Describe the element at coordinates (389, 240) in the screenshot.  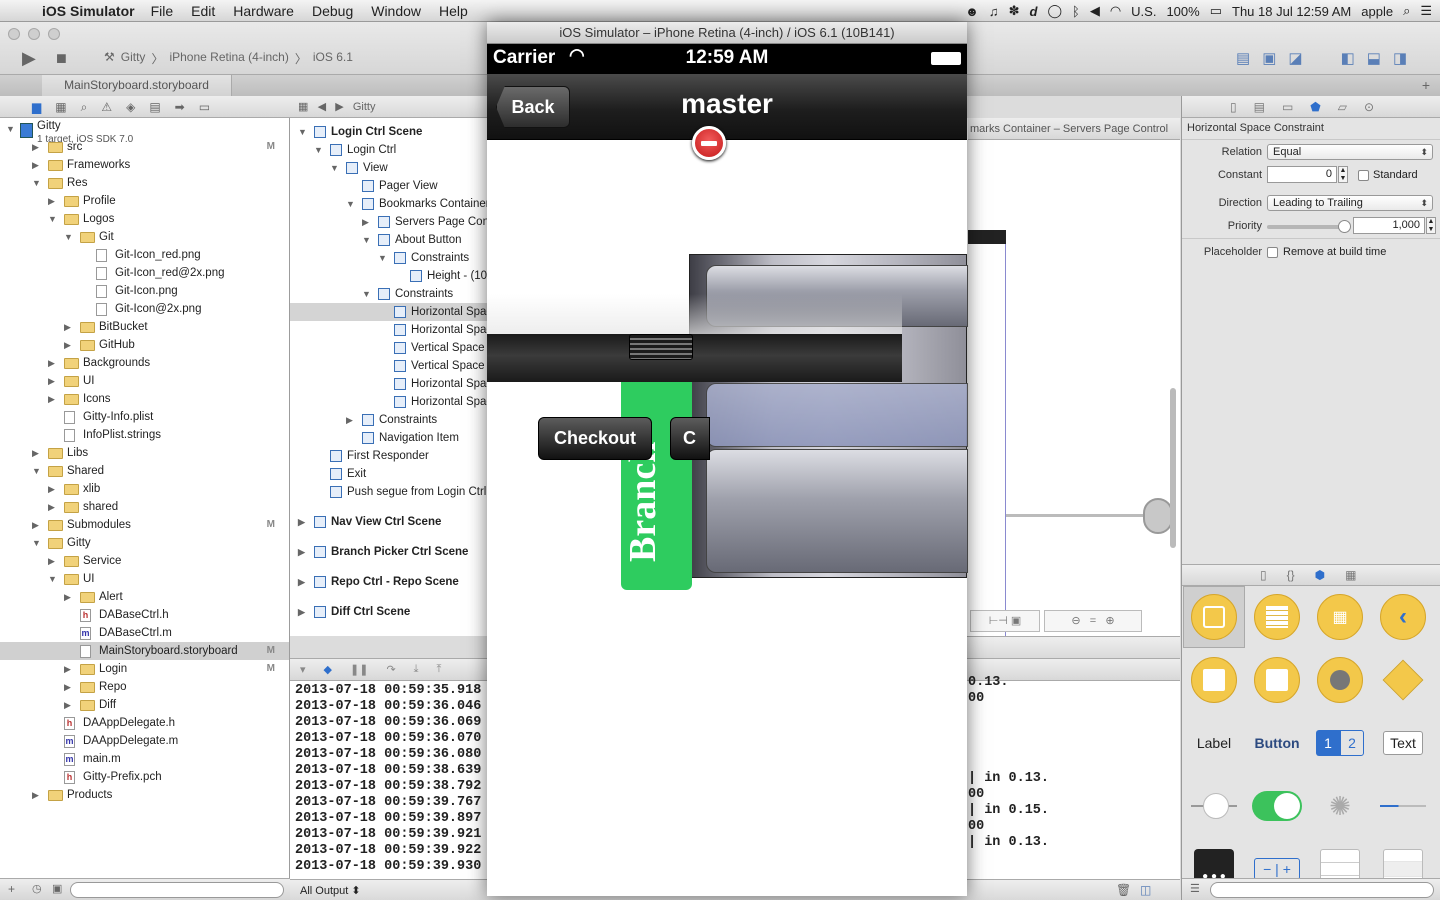
I see `outline-item: ▼ About Button` at that location.